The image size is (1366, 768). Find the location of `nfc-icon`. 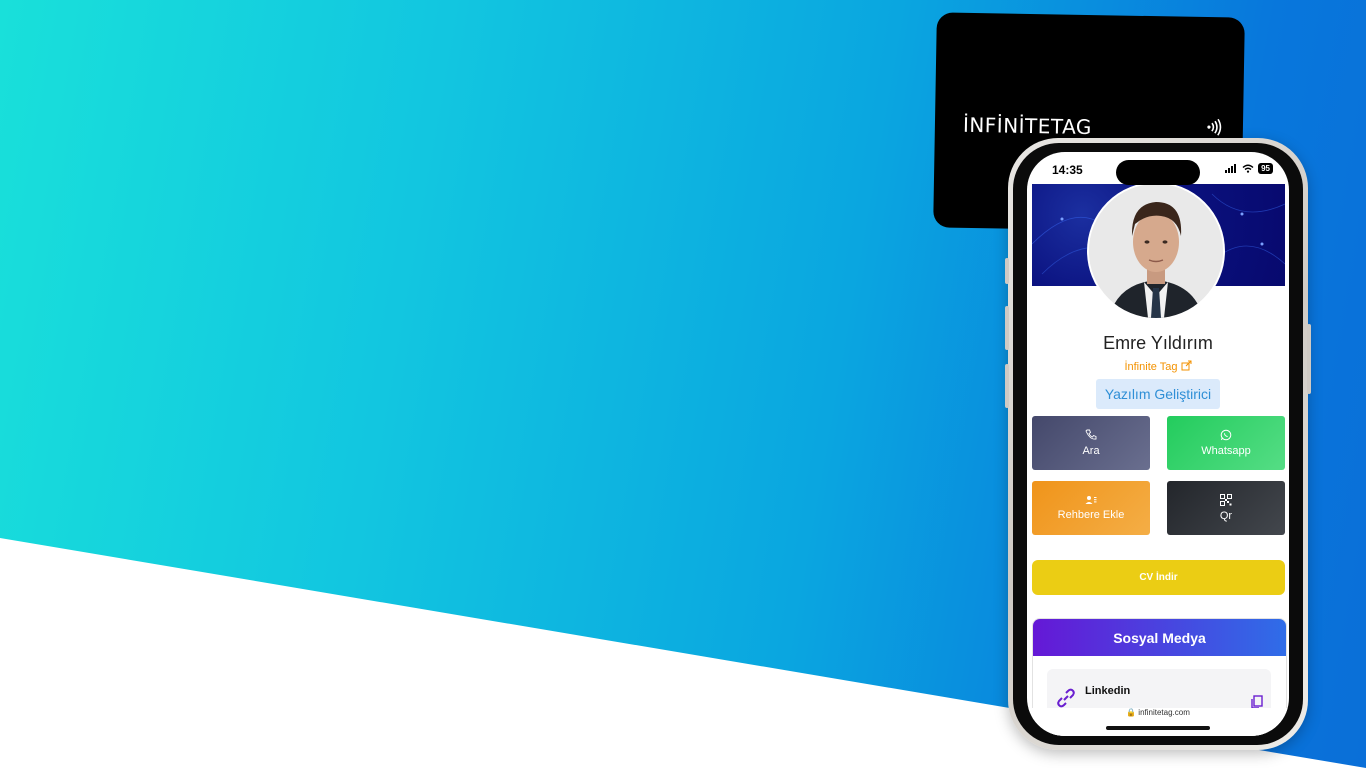

nfc-icon is located at coordinates (1214, 127).